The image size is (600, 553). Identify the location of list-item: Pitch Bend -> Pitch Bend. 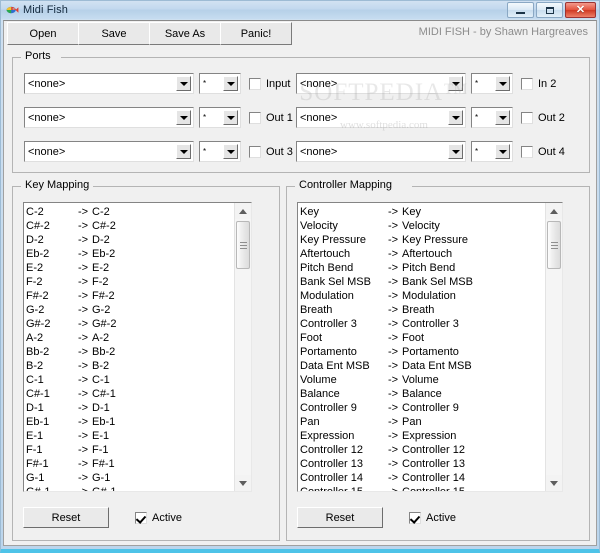
(422, 268).